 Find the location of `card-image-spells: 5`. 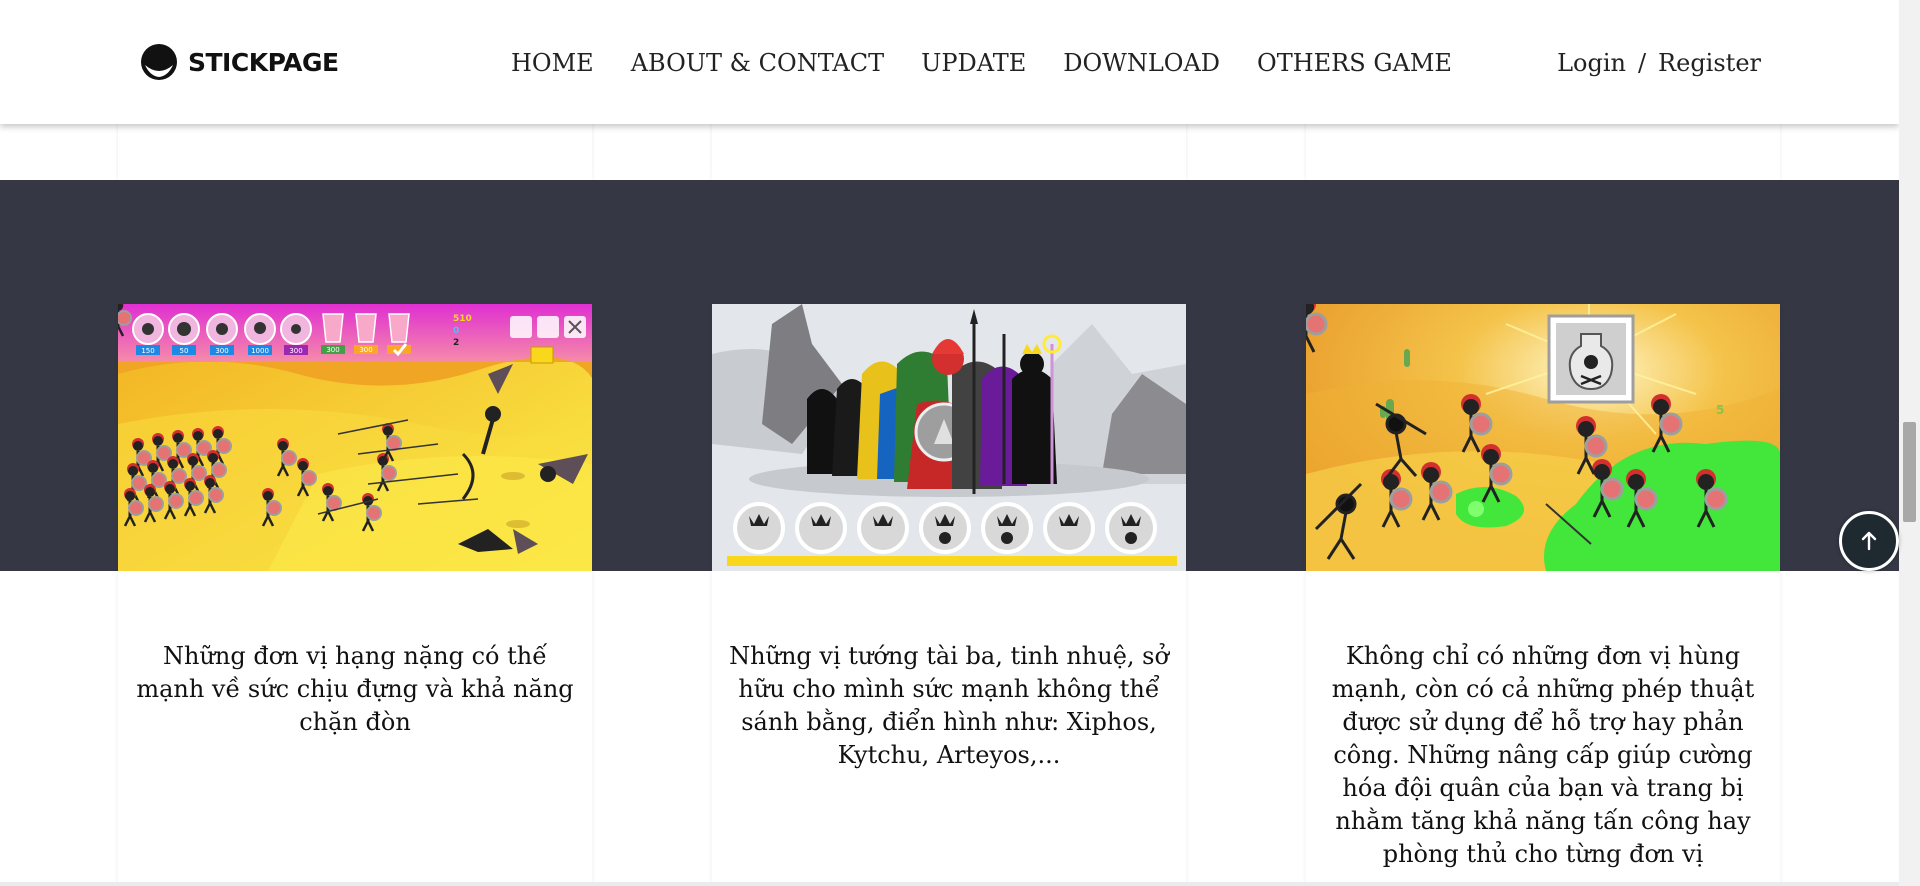

card-image-spells: 5 is located at coordinates (1543, 437).